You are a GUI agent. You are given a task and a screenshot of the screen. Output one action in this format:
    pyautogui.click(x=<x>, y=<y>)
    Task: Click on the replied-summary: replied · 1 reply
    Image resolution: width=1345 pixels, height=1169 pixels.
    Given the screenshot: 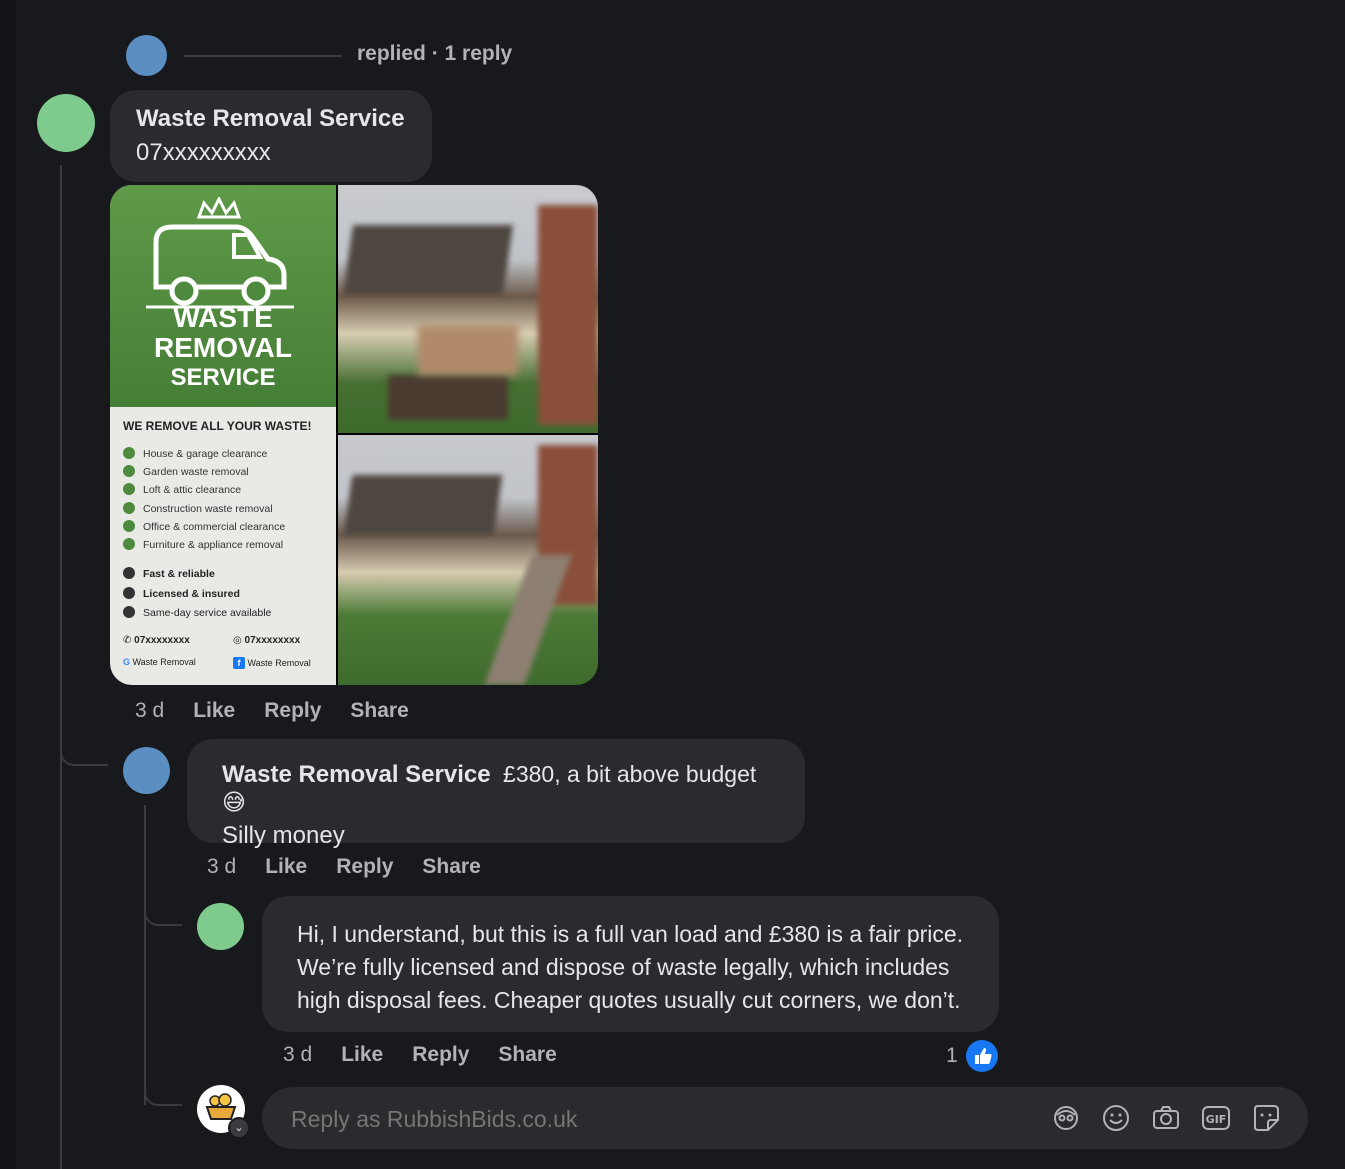 What is the action you would take?
    pyautogui.click(x=434, y=54)
    